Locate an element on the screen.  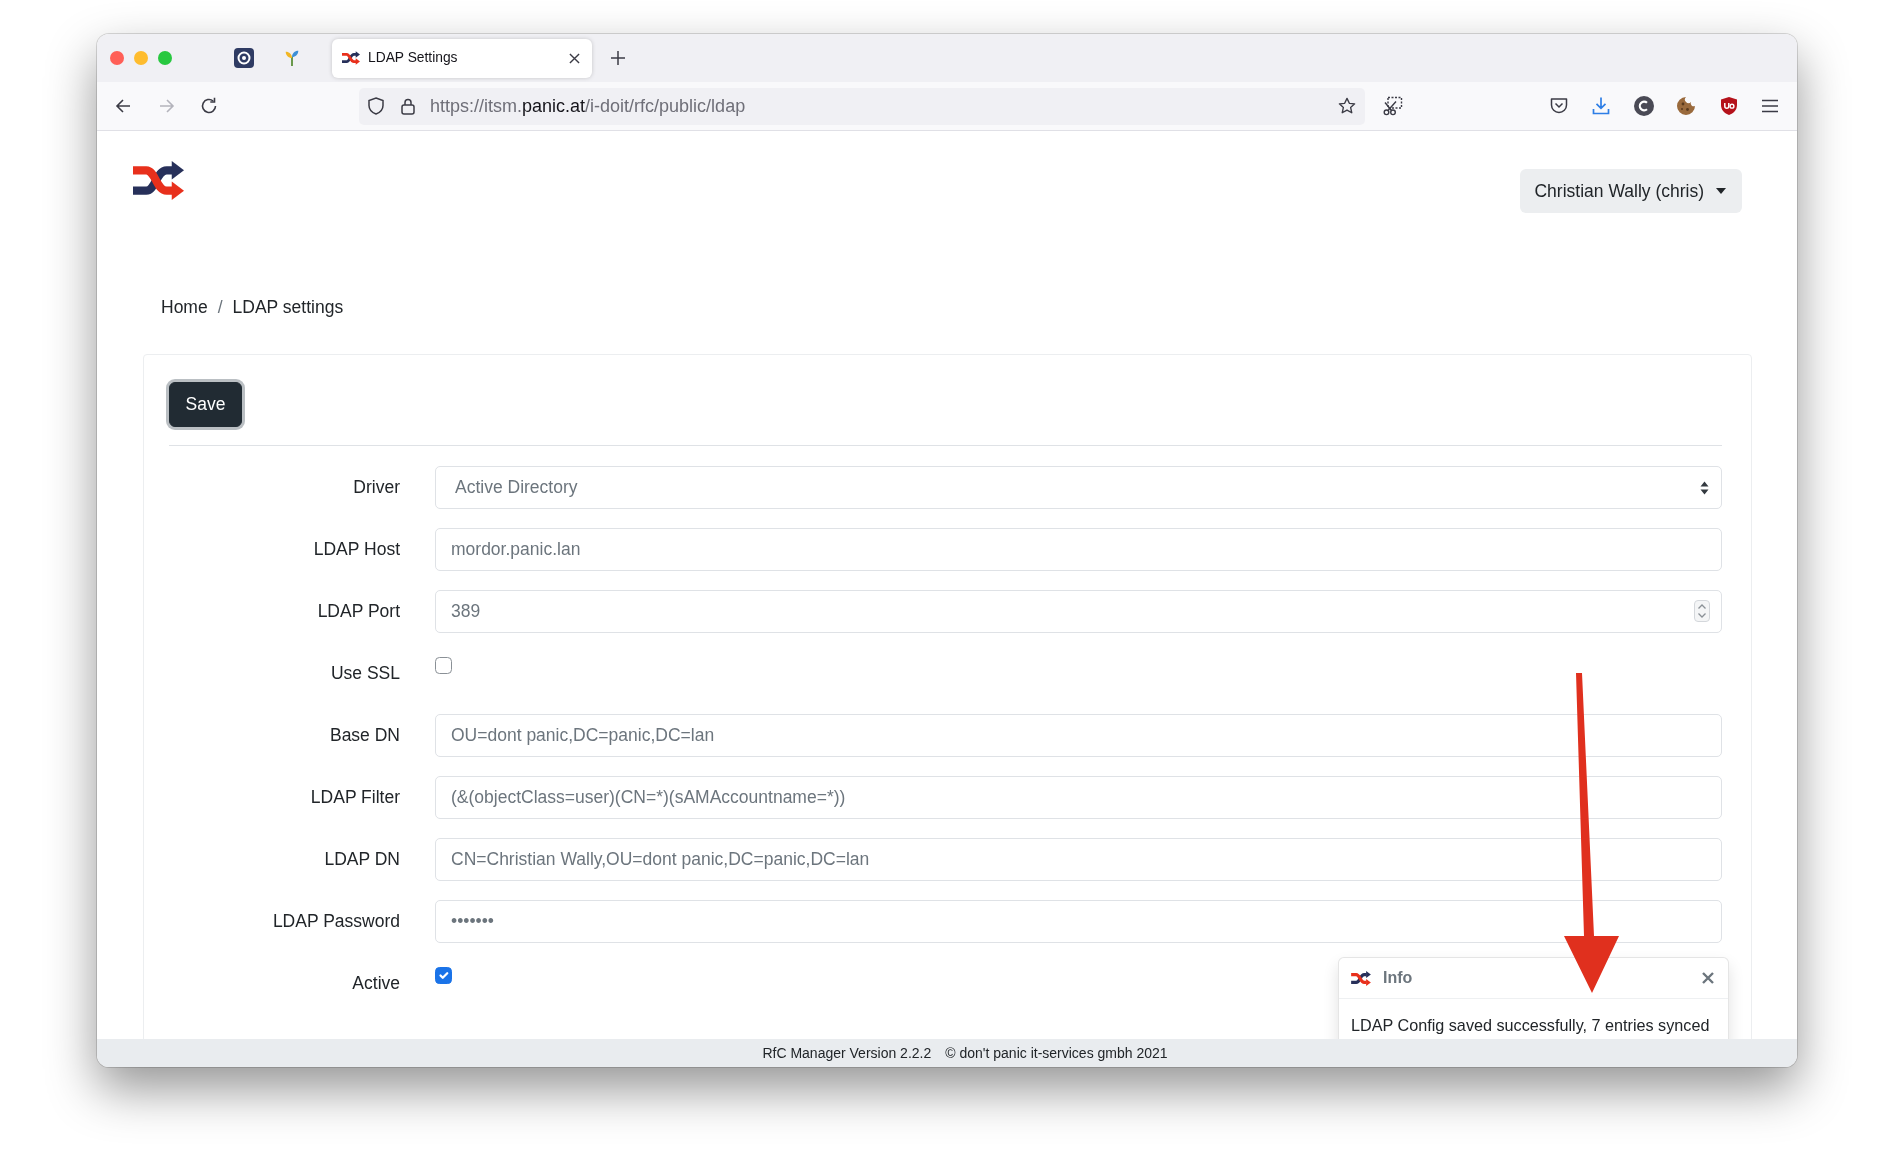
shield-badge-icon is located at coordinates (1728, 106).